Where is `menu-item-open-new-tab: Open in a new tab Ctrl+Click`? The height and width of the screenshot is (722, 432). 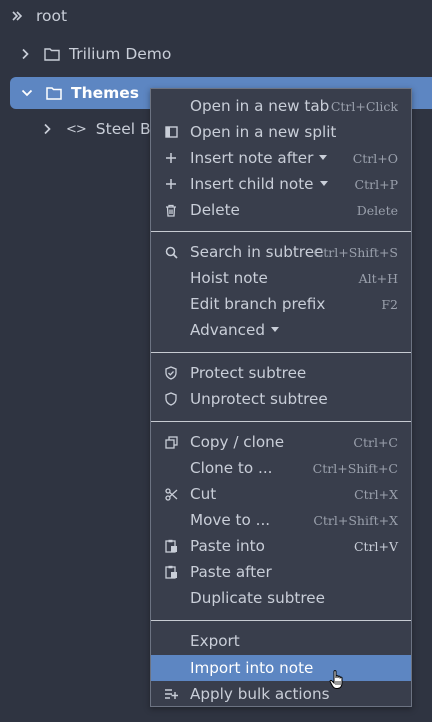
menu-item-open-new-tab: Open in a new tab Ctrl+Click is located at coordinates (281, 106).